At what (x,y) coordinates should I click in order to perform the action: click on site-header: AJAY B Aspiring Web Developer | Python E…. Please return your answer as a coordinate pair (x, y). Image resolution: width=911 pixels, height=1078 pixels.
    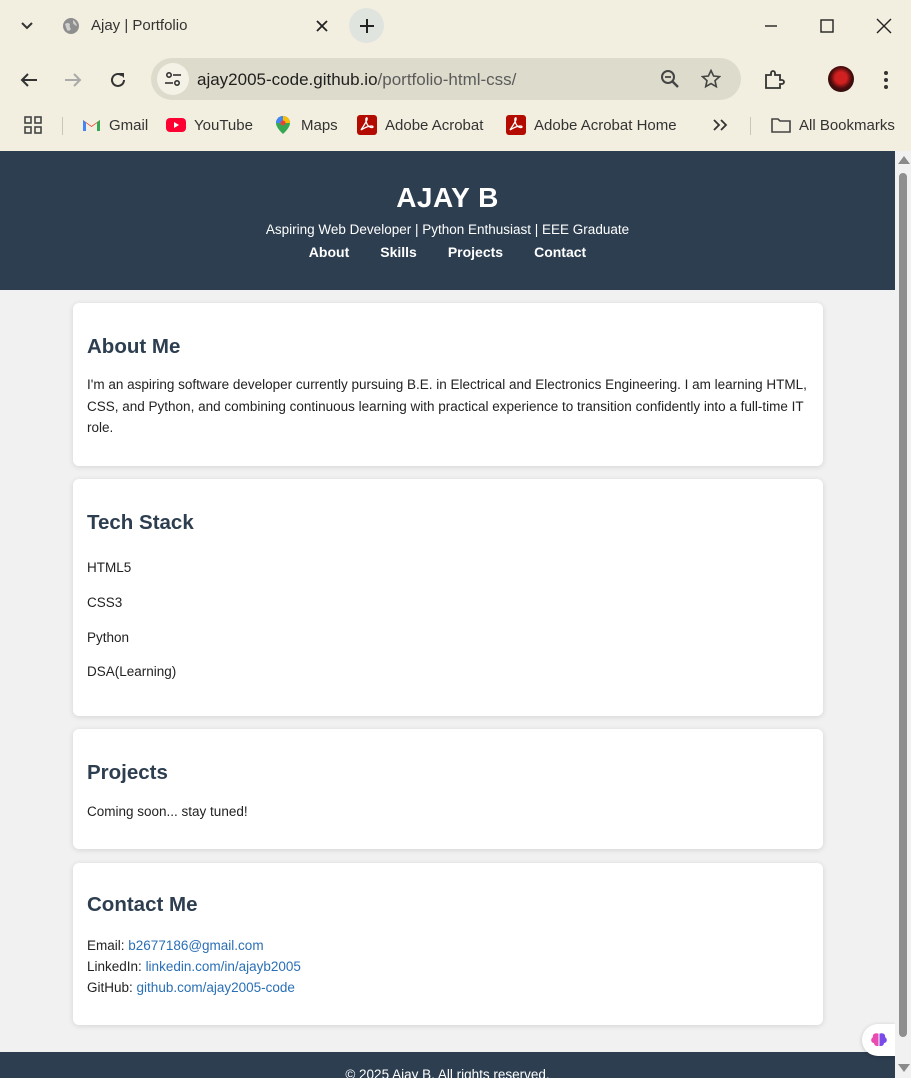
    Looking at the image, I should click on (447, 220).